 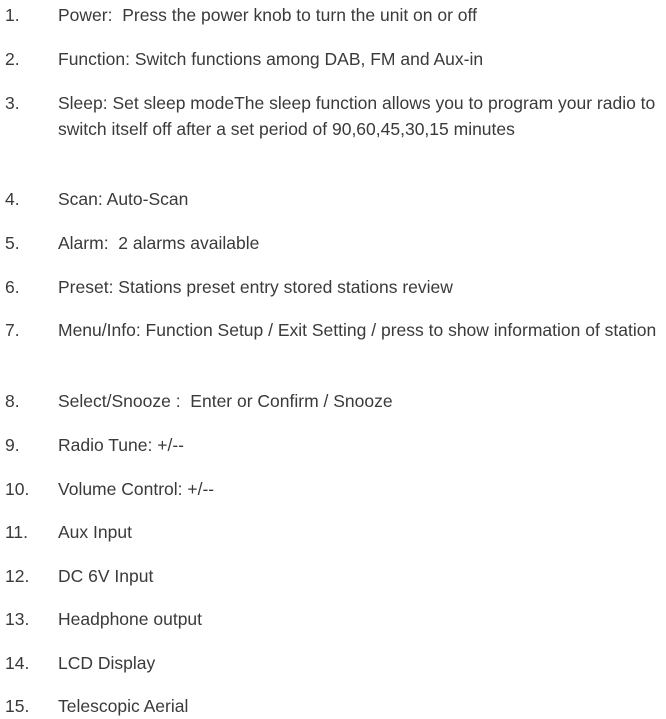 I want to click on item-number: 10., so click(x=17, y=489).